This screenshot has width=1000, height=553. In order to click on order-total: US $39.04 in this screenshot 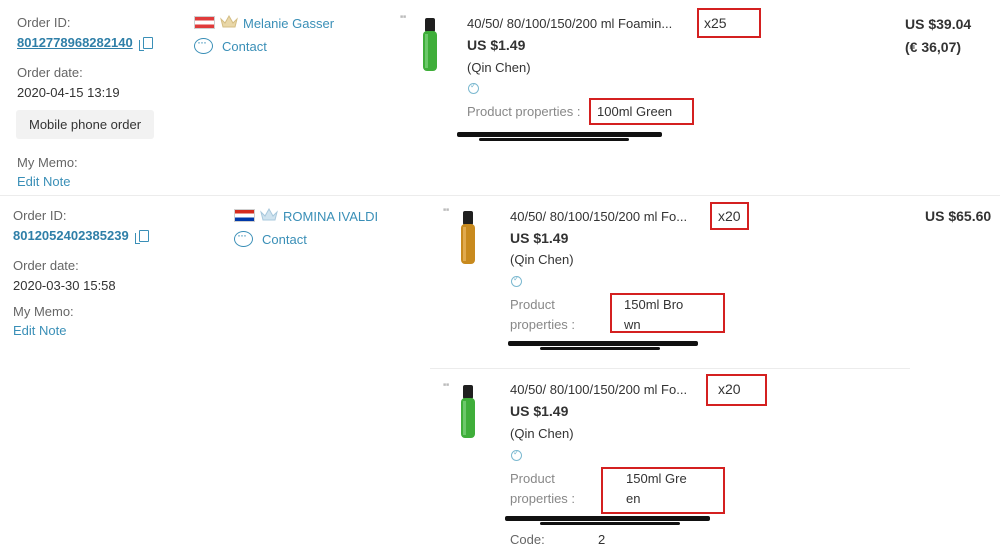, I will do `click(938, 24)`.